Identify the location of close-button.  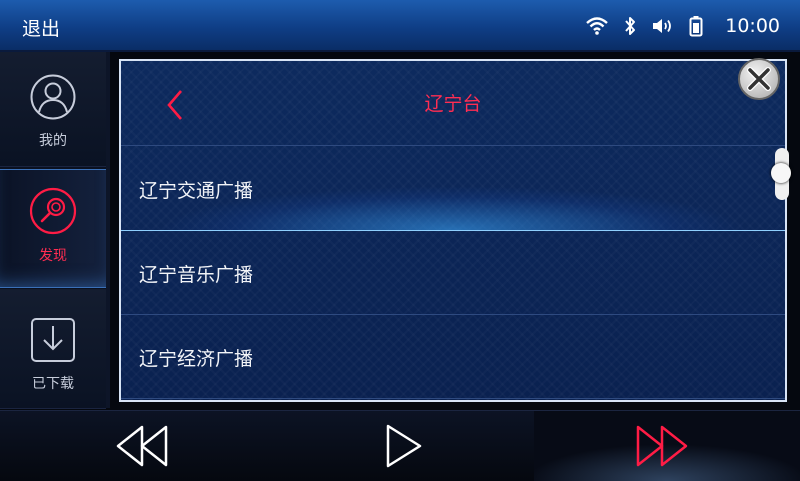
(759, 79).